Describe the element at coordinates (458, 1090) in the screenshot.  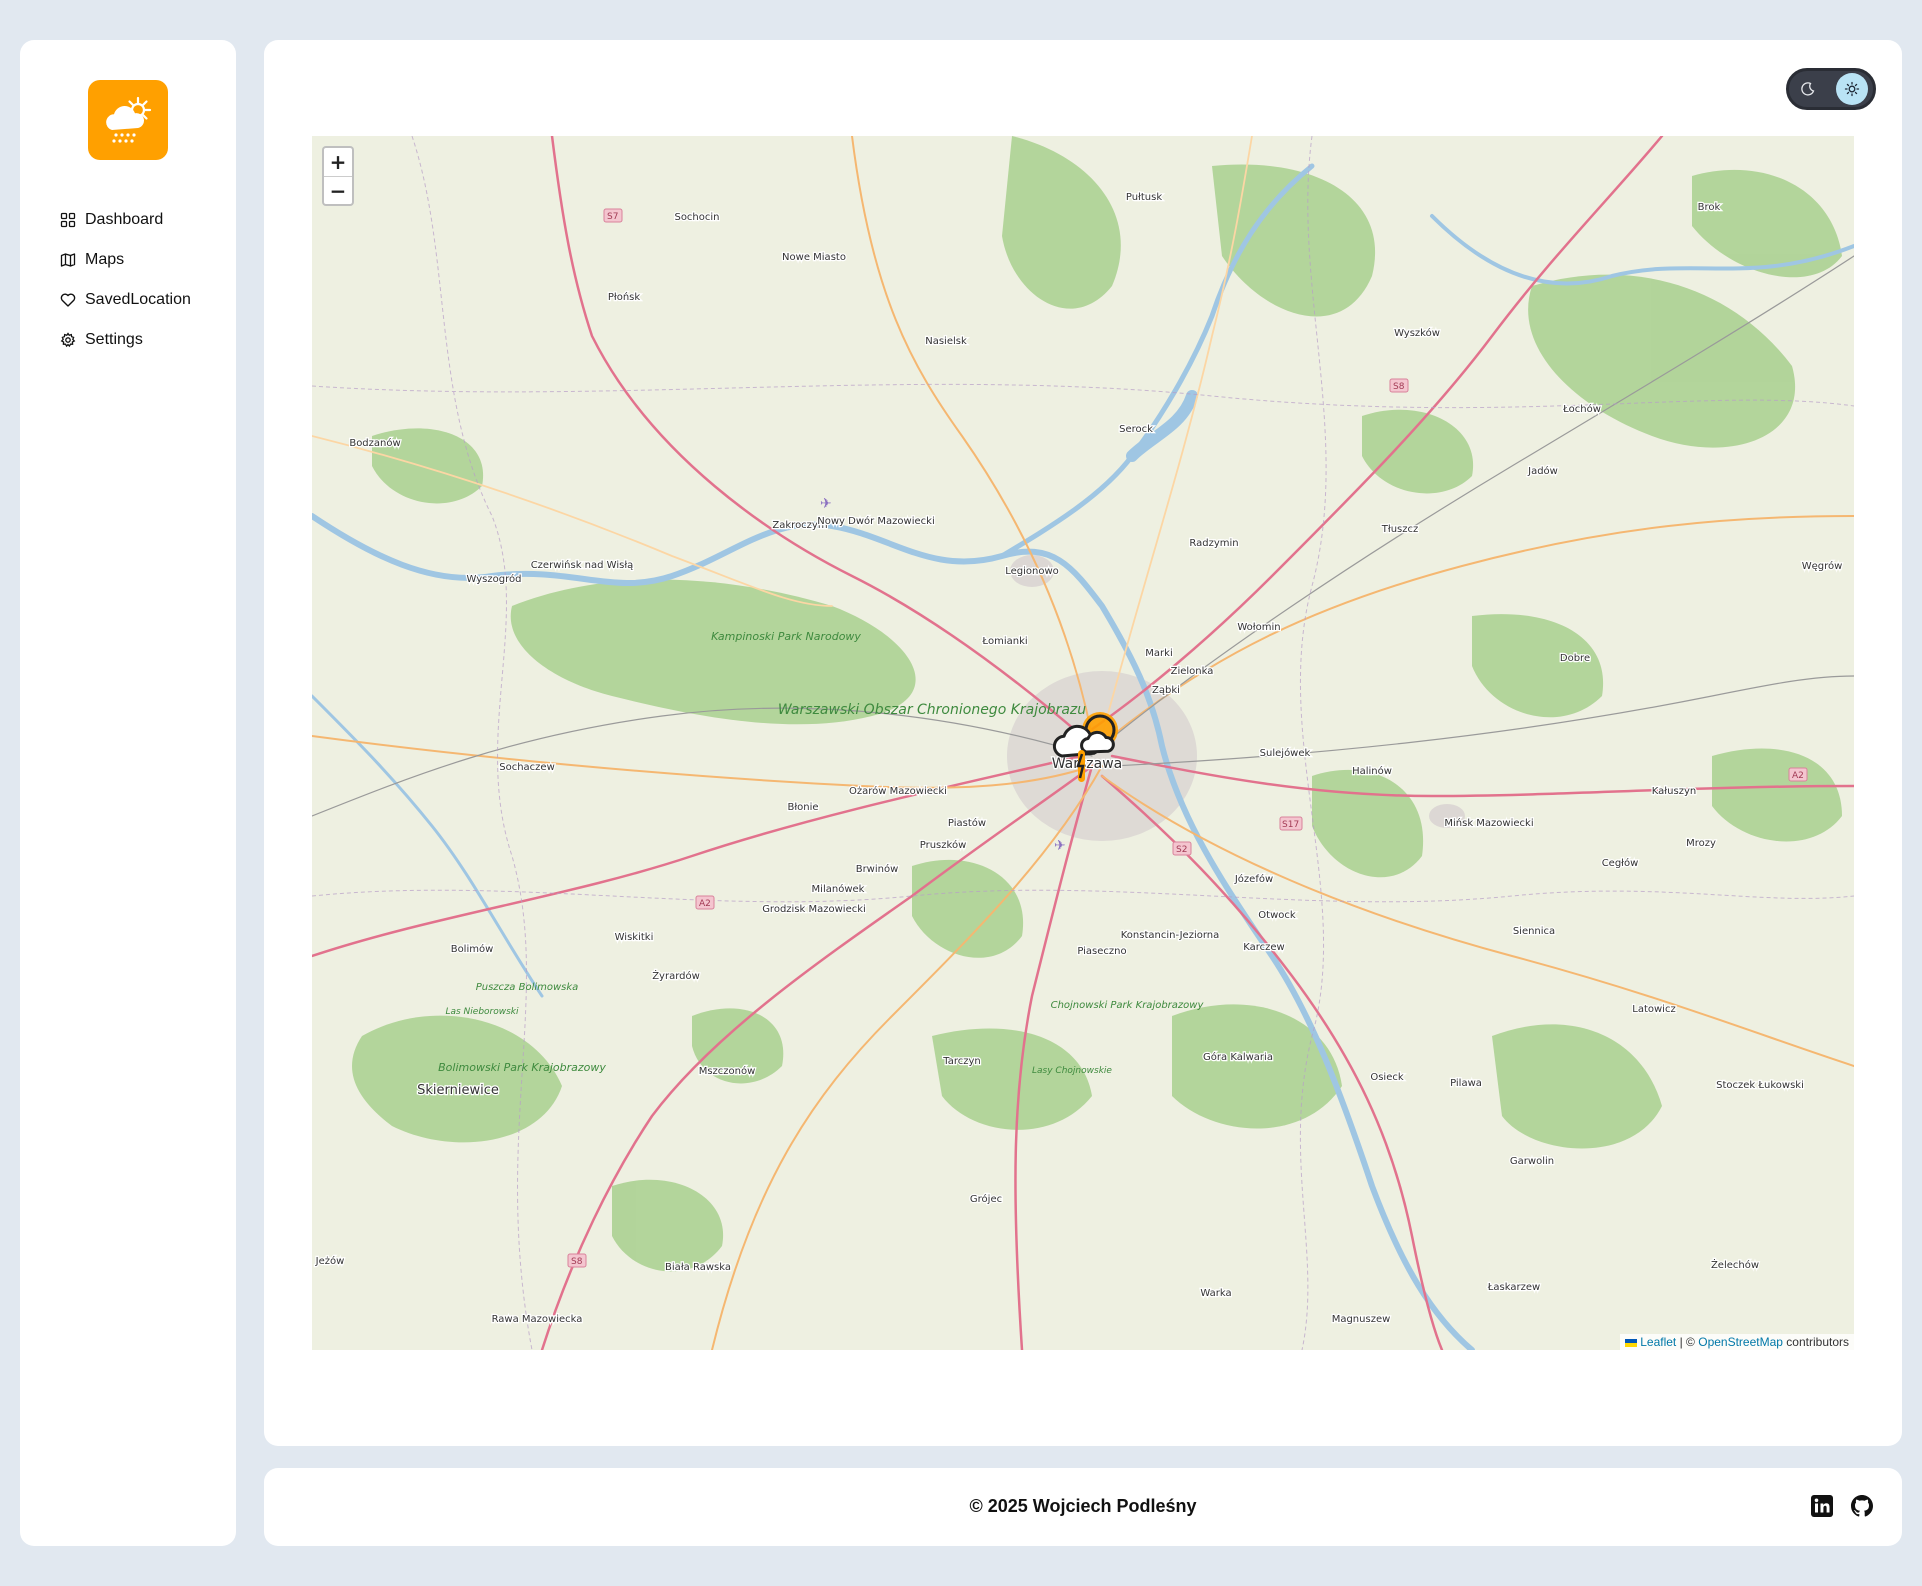
I see `place-label: Skierniewice` at that location.